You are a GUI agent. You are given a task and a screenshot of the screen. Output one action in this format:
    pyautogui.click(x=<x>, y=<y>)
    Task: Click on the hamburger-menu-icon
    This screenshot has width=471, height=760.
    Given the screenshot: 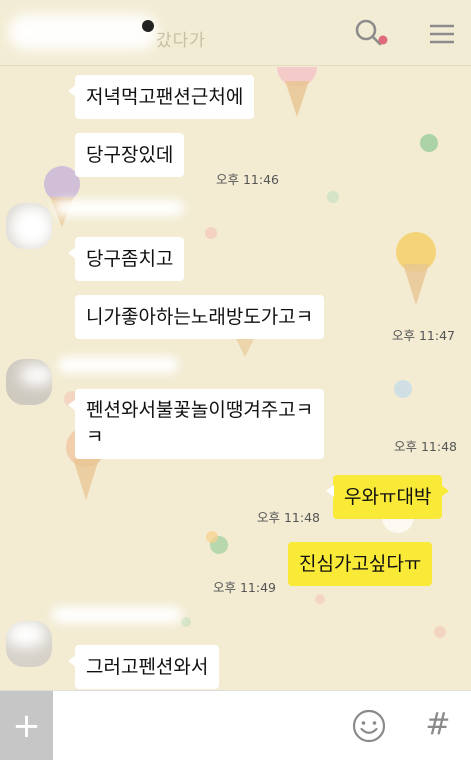 What is the action you would take?
    pyautogui.click(x=442, y=34)
    